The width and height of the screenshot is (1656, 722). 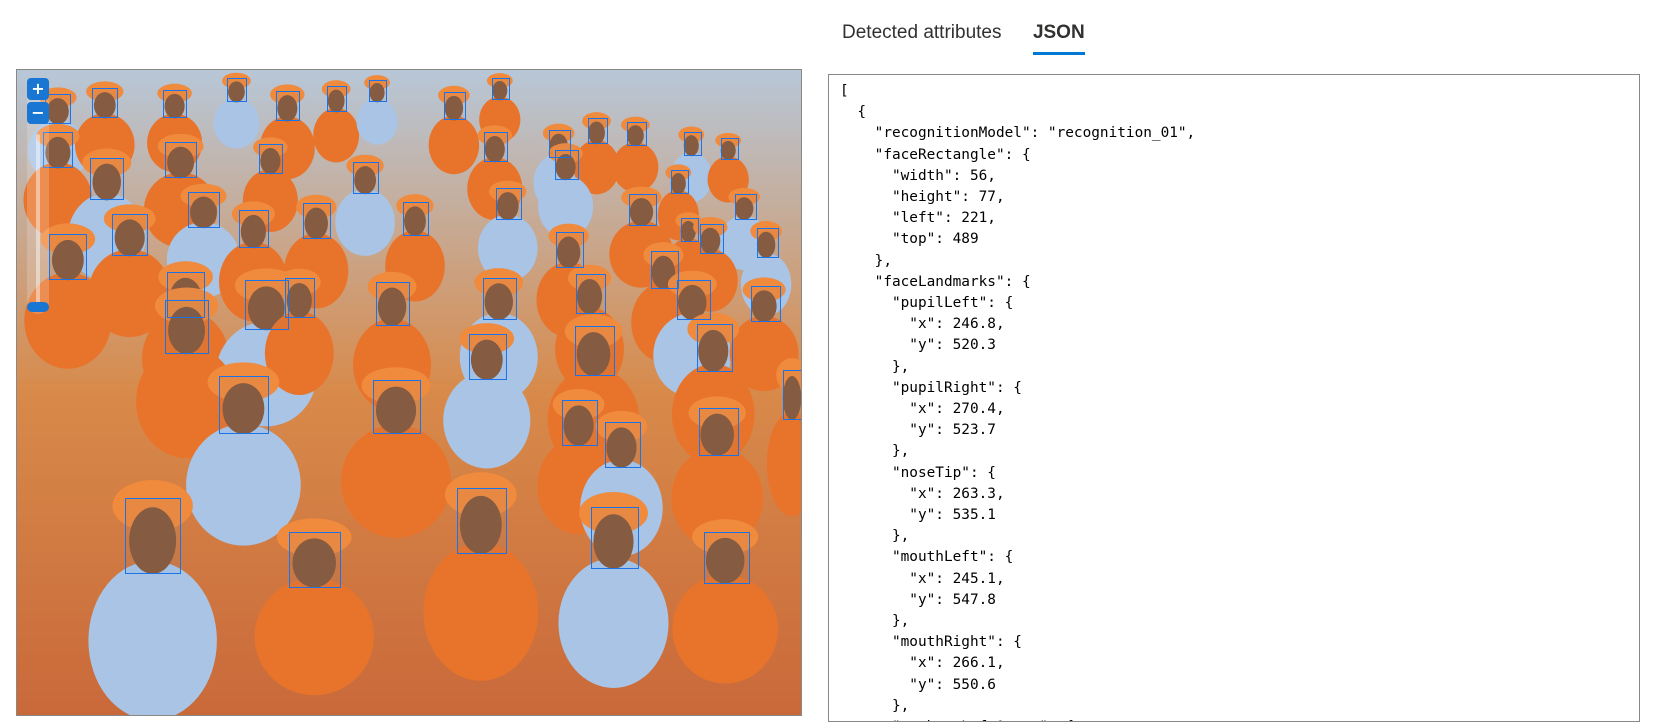 What do you see at coordinates (38, 113) in the screenshot?
I see `zoom-out-button: −` at bounding box center [38, 113].